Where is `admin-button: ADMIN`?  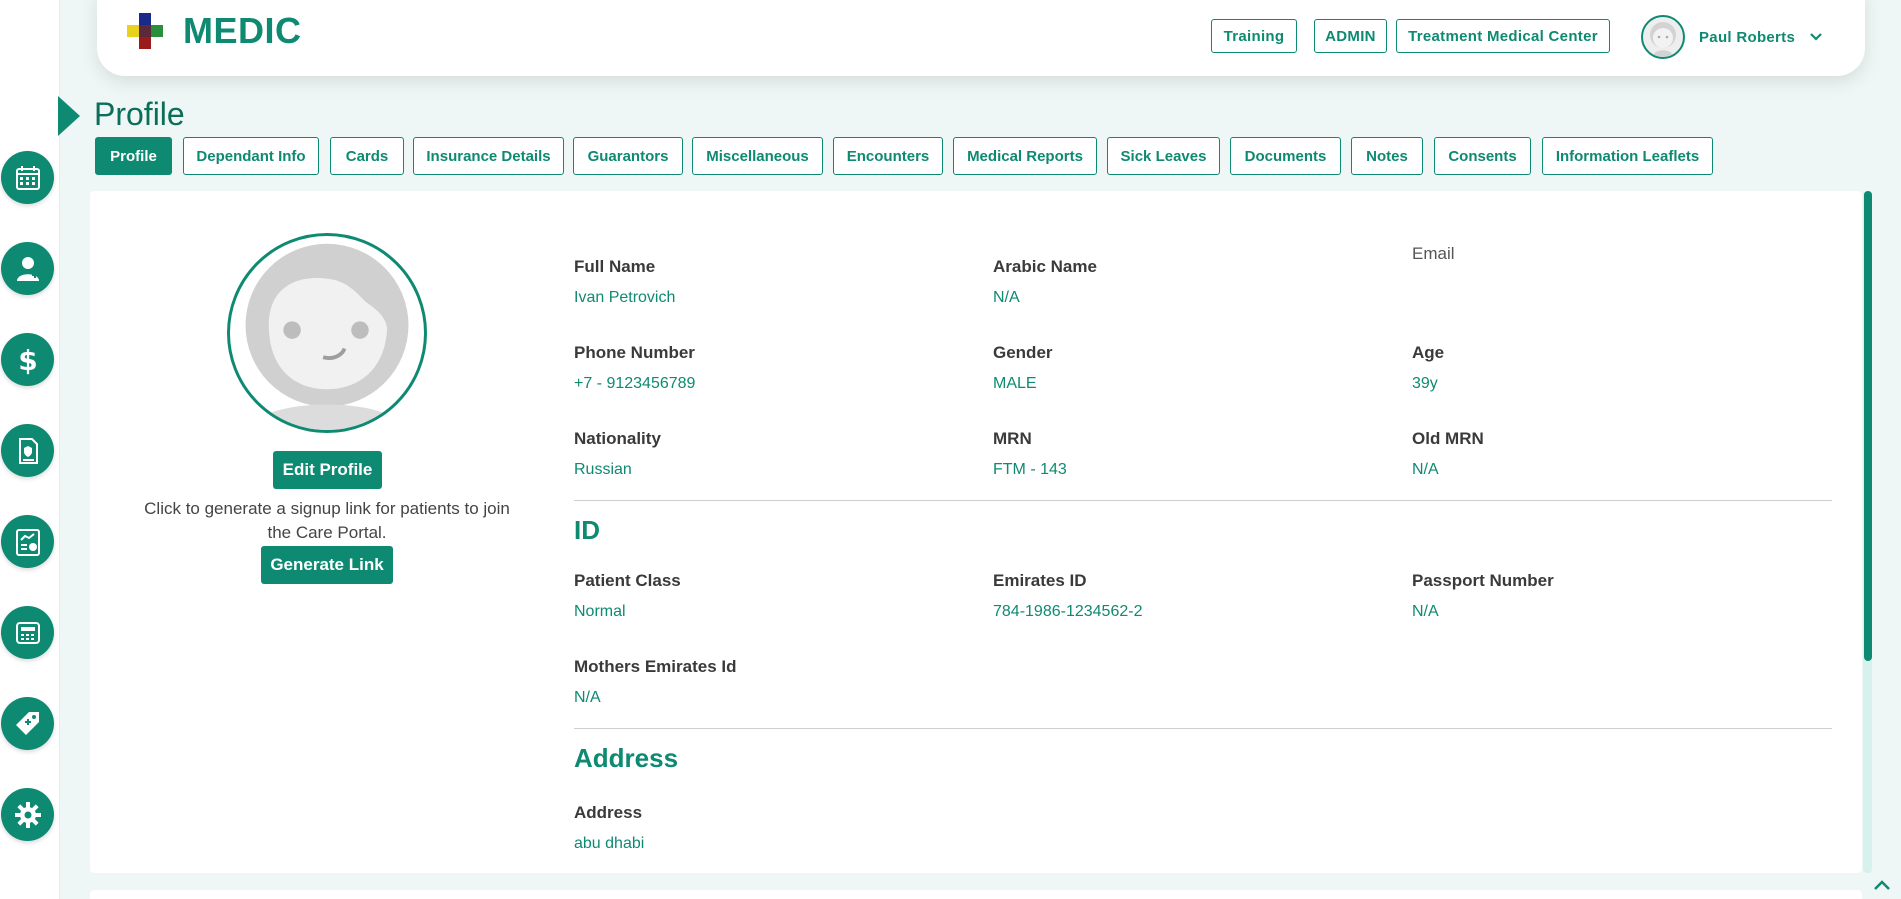 admin-button: ADMIN is located at coordinates (1350, 36).